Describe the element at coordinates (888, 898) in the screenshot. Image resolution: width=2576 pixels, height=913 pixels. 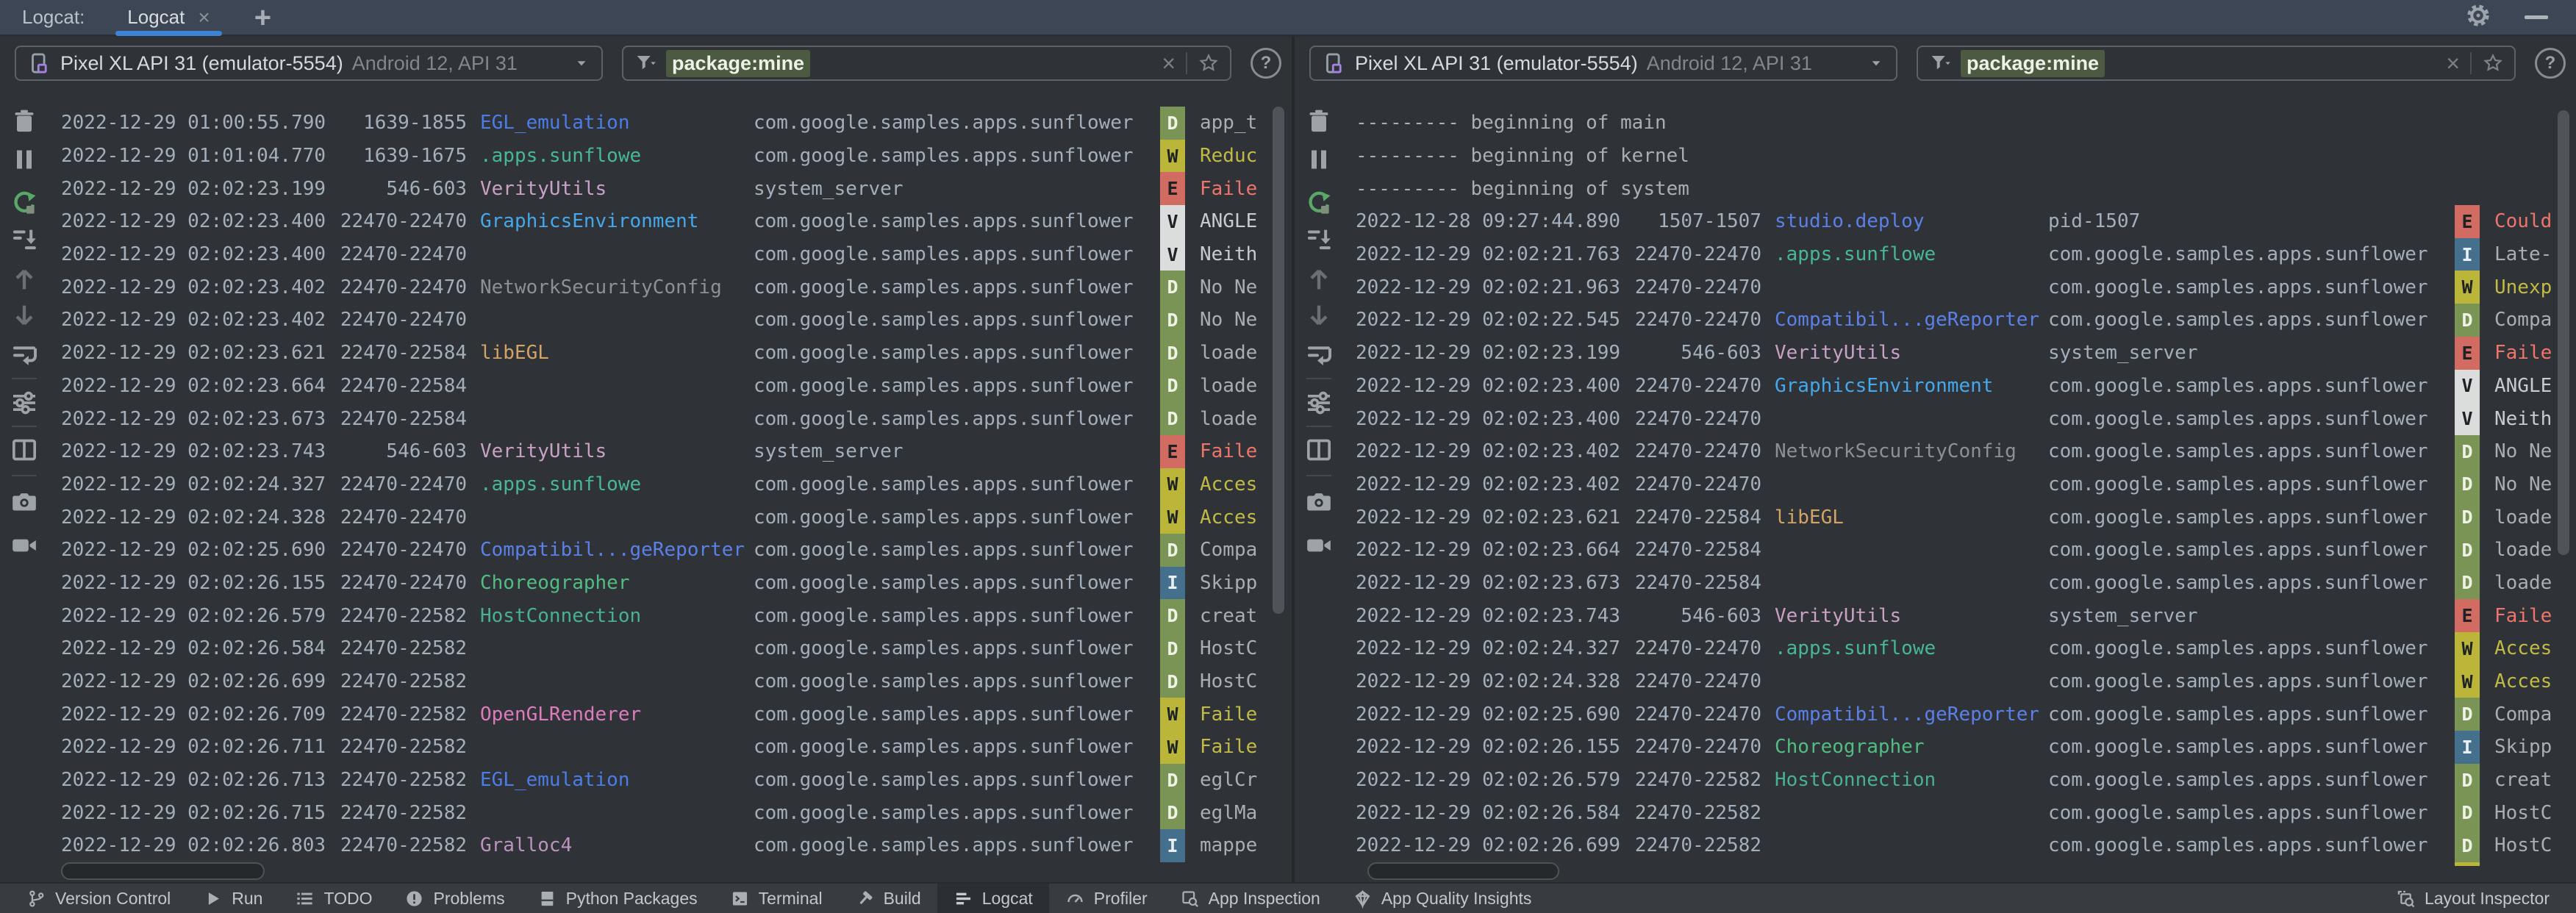
I see `statusbar-item-build: Build` at that location.